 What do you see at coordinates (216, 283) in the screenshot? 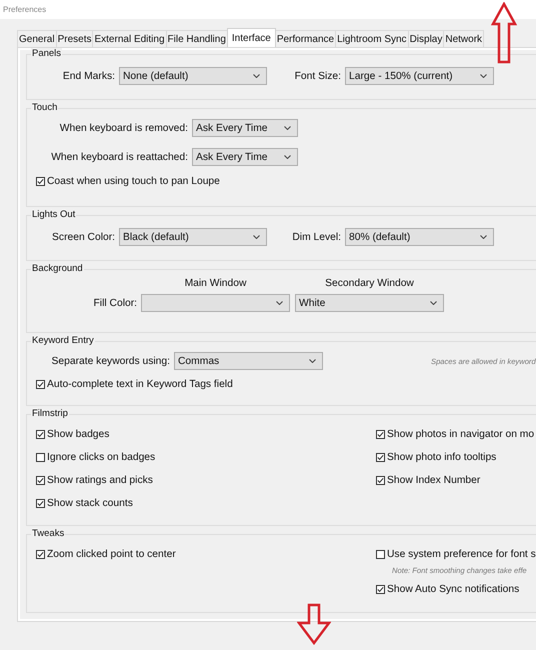
I see `column-heading: Main Window` at bounding box center [216, 283].